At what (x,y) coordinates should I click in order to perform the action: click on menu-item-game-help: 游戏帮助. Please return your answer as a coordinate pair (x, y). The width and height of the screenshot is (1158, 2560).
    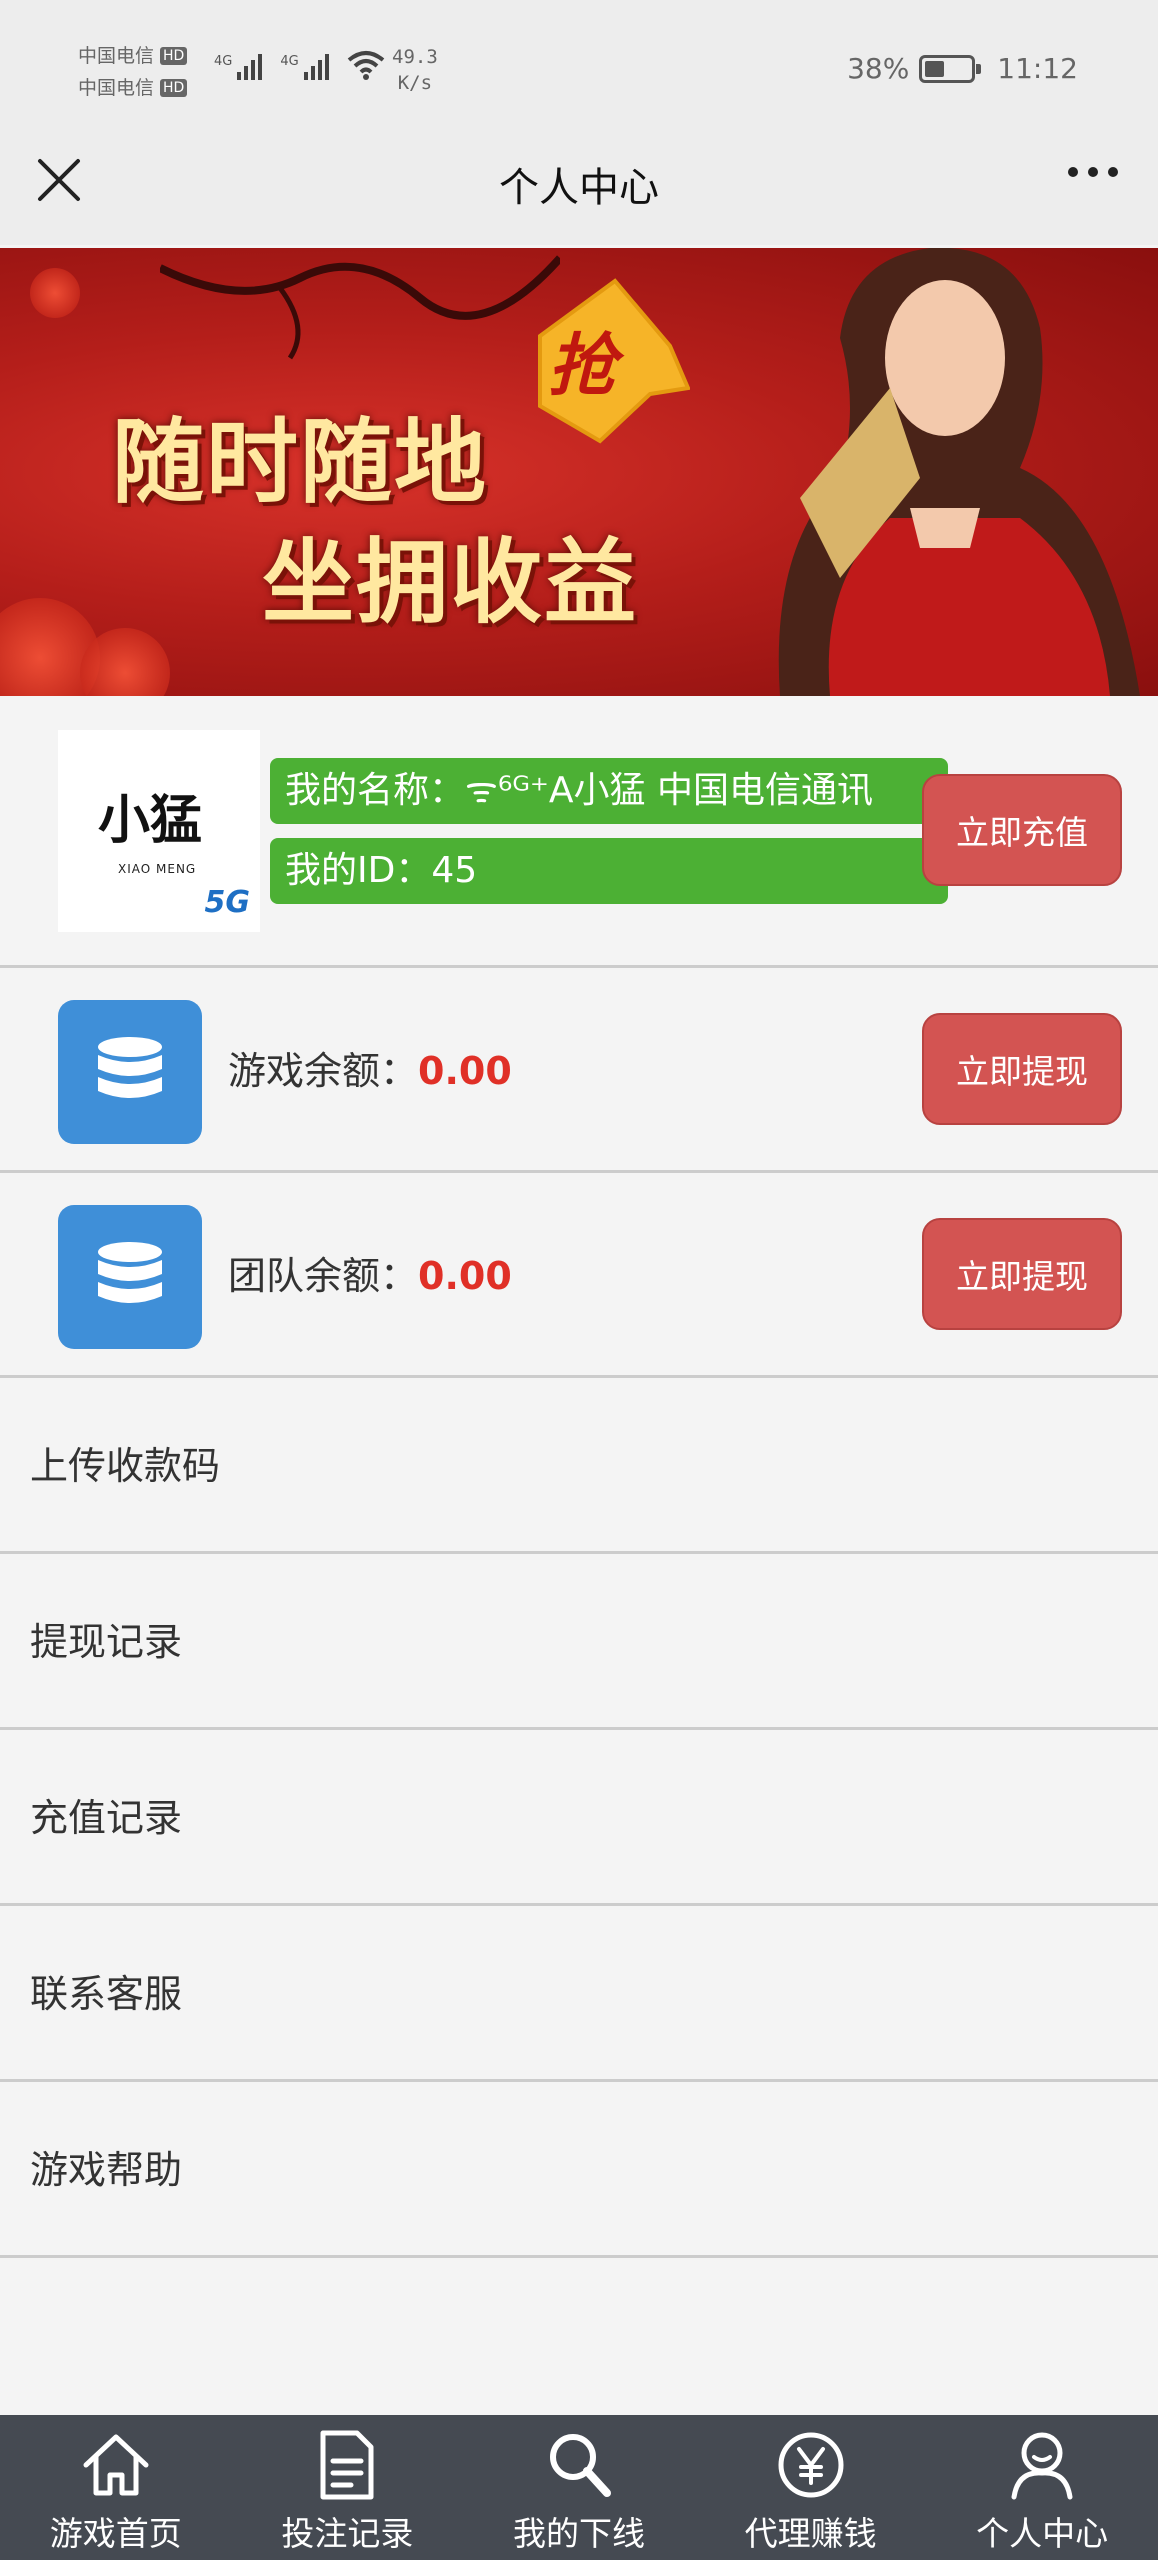
    Looking at the image, I should click on (579, 2170).